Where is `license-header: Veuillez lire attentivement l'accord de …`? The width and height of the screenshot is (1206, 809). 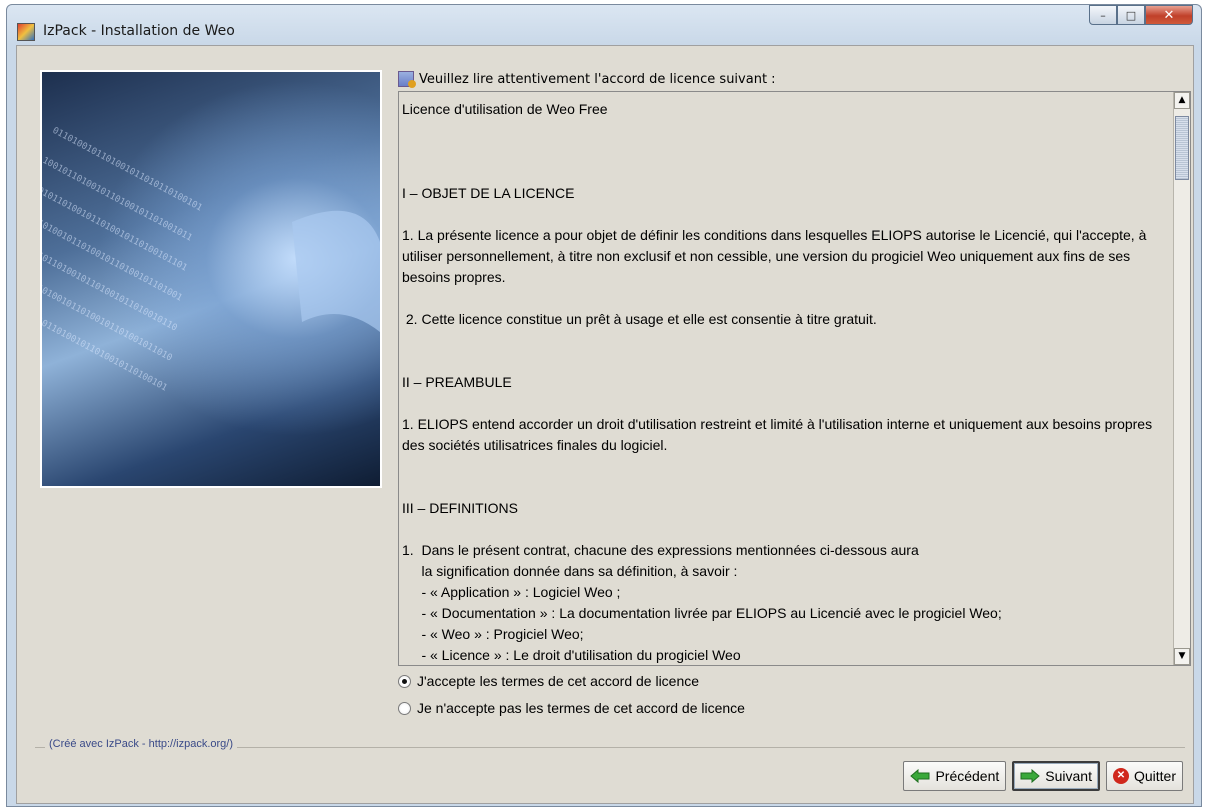 license-header: Veuillez lire attentivement l'accord de … is located at coordinates (587, 79).